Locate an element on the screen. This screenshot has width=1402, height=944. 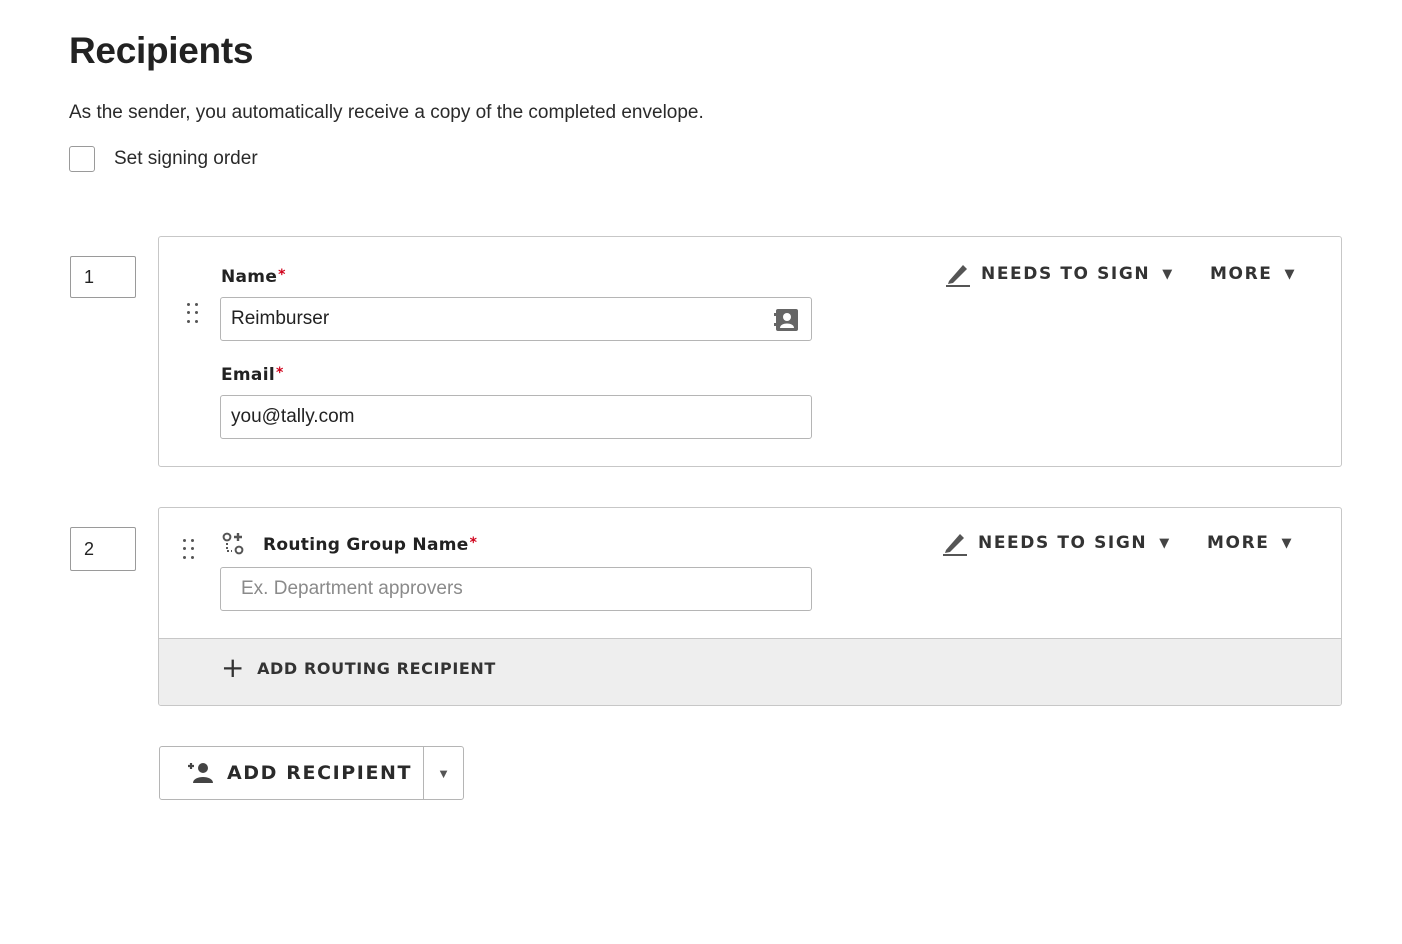
email-label: Email* is located at coordinates (252, 375).